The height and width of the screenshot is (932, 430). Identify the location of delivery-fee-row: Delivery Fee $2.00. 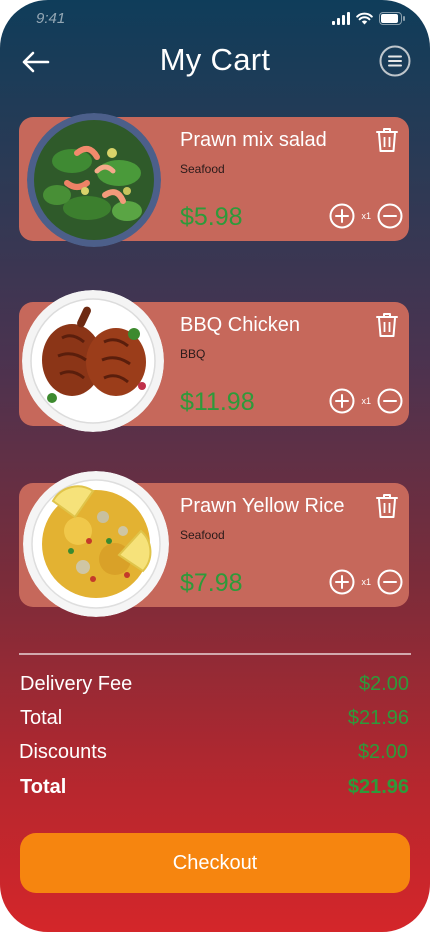
(214, 687).